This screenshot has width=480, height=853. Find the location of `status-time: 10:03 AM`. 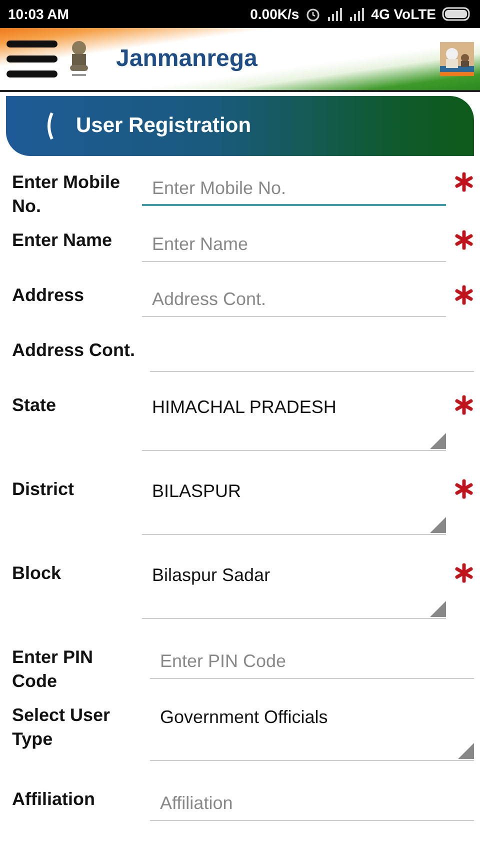

status-time: 10:03 AM is located at coordinates (38, 14).